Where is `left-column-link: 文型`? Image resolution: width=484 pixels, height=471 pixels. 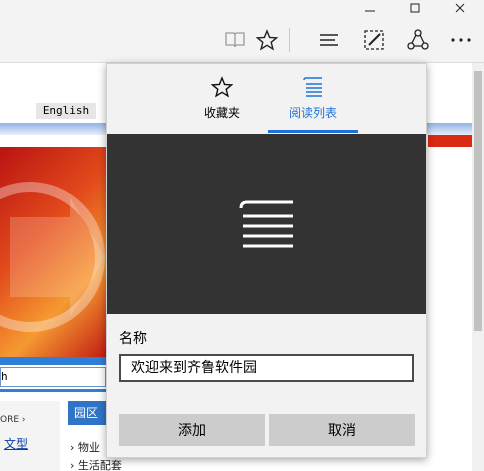
left-column-link: 文型 is located at coordinates (16, 443).